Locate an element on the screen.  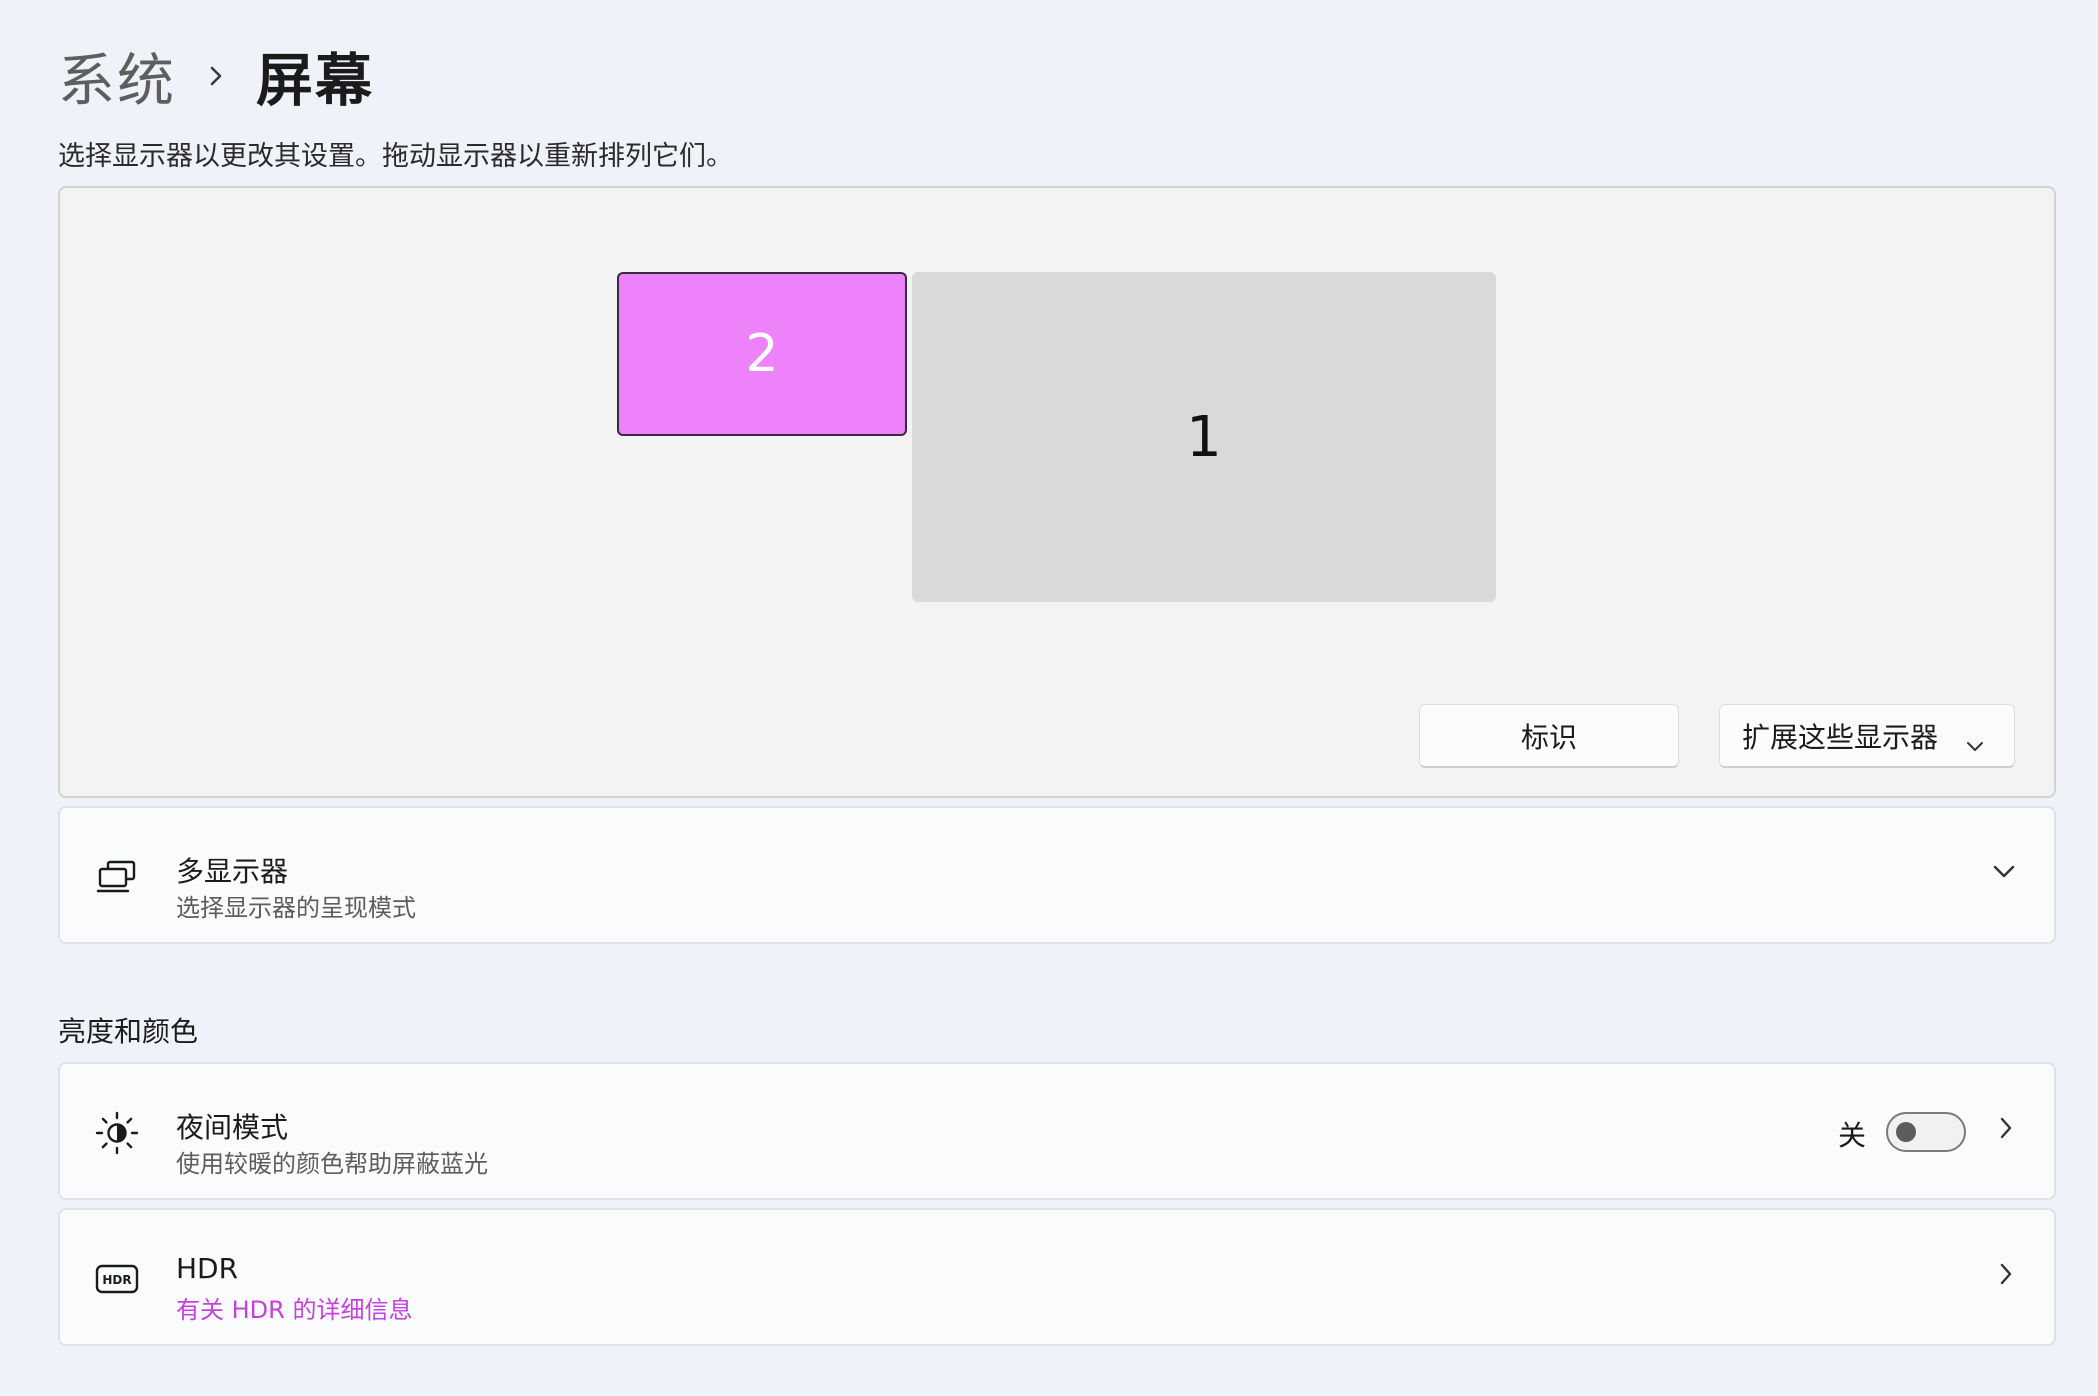
brightness-icon is located at coordinates (117, 1133).